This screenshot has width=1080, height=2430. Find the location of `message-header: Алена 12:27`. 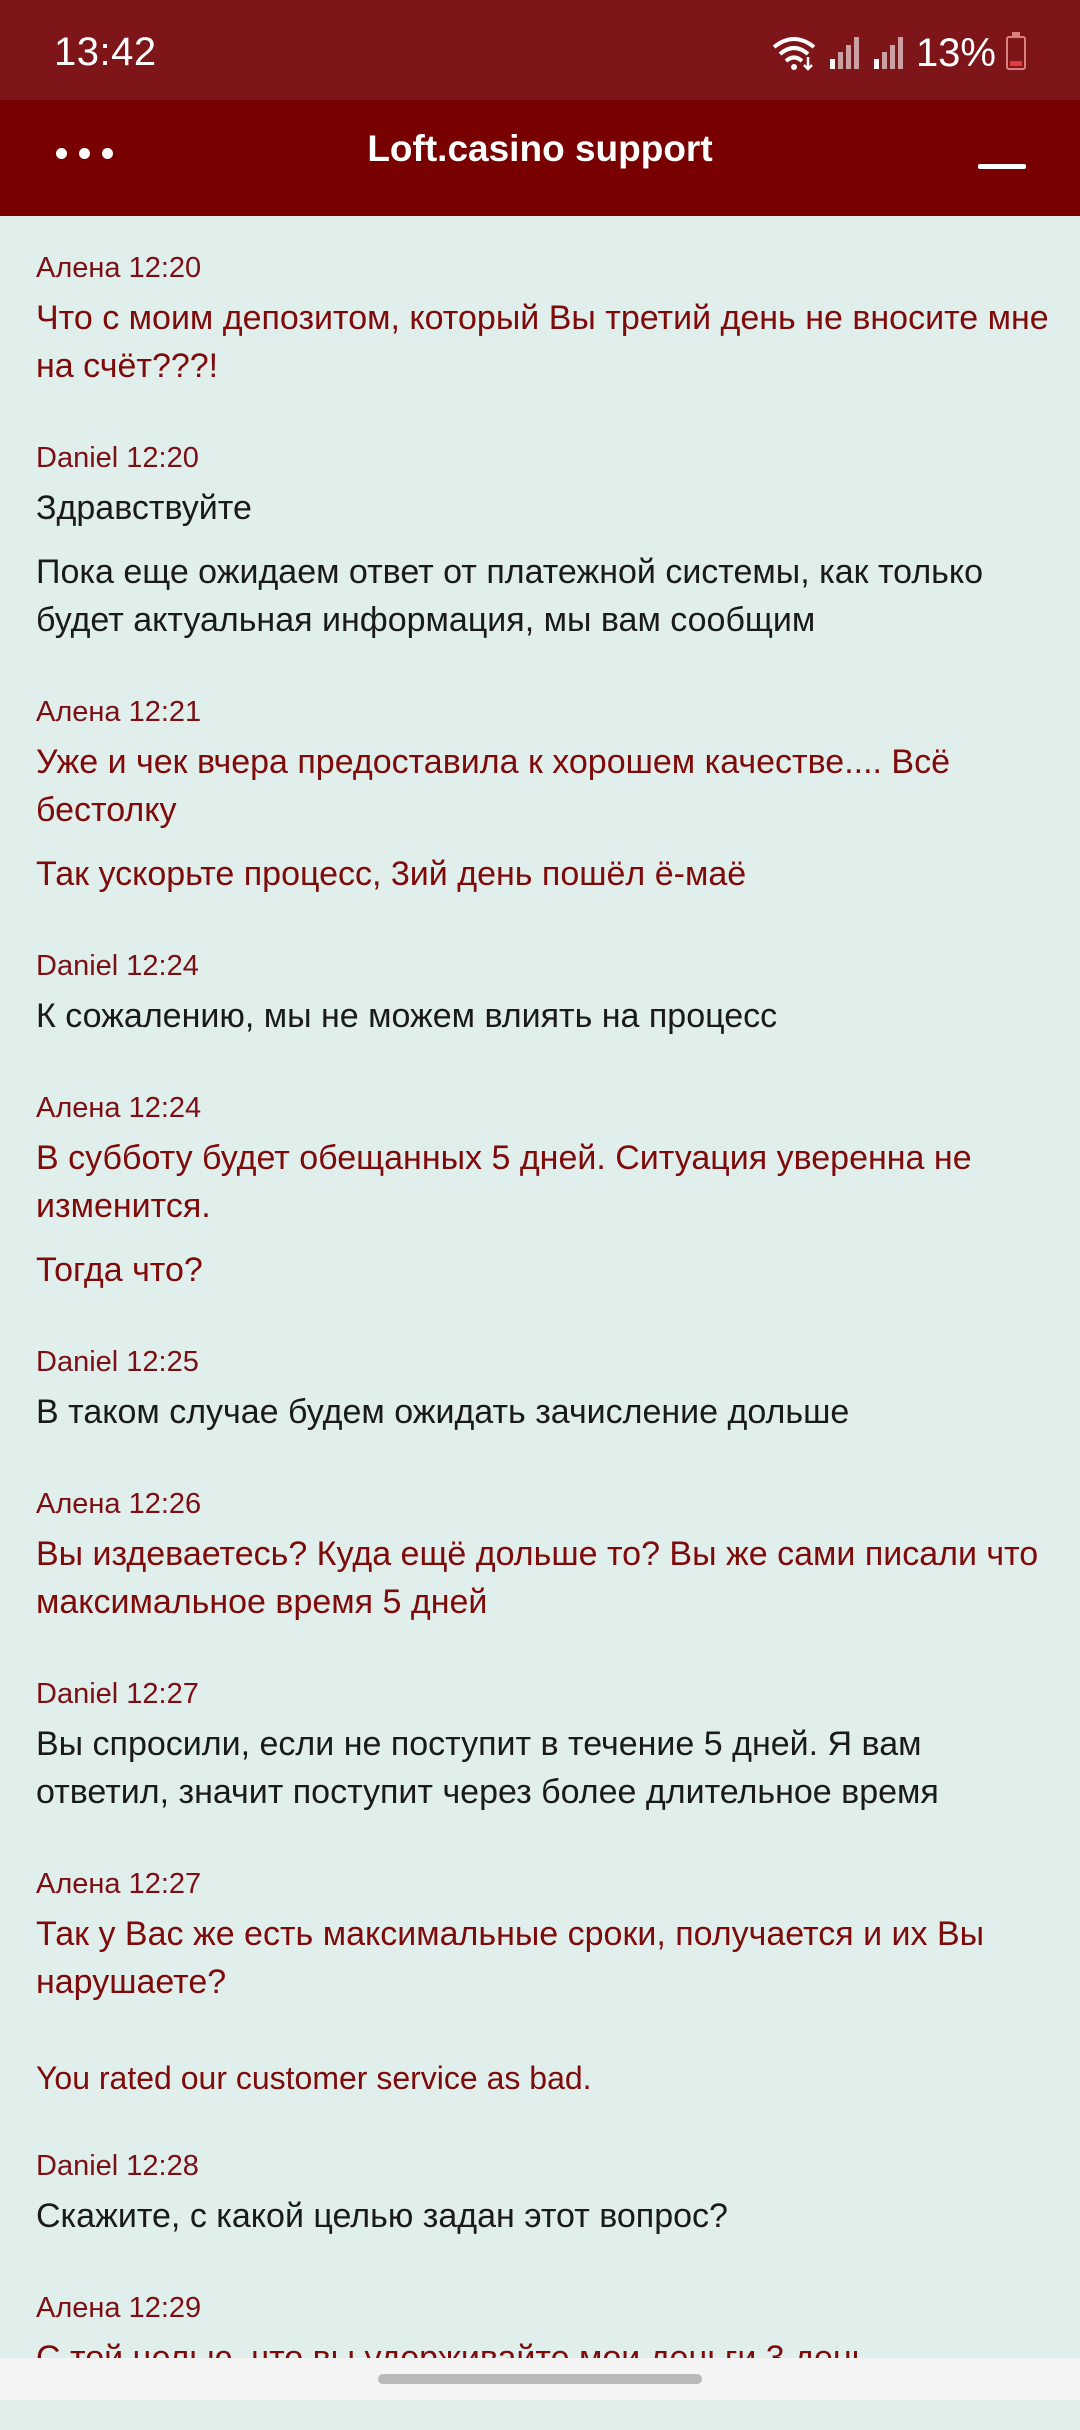

message-header: Алена 12:27 is located at coordinates (546, 1884).